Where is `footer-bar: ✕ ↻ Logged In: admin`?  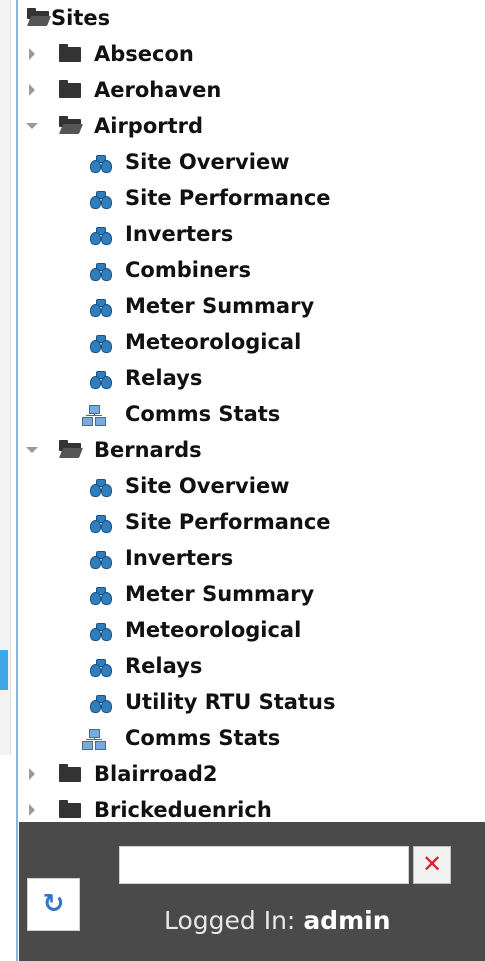
footer-bar: ✕ ↻ Logged In: admin is located at coordinates (252, 891).